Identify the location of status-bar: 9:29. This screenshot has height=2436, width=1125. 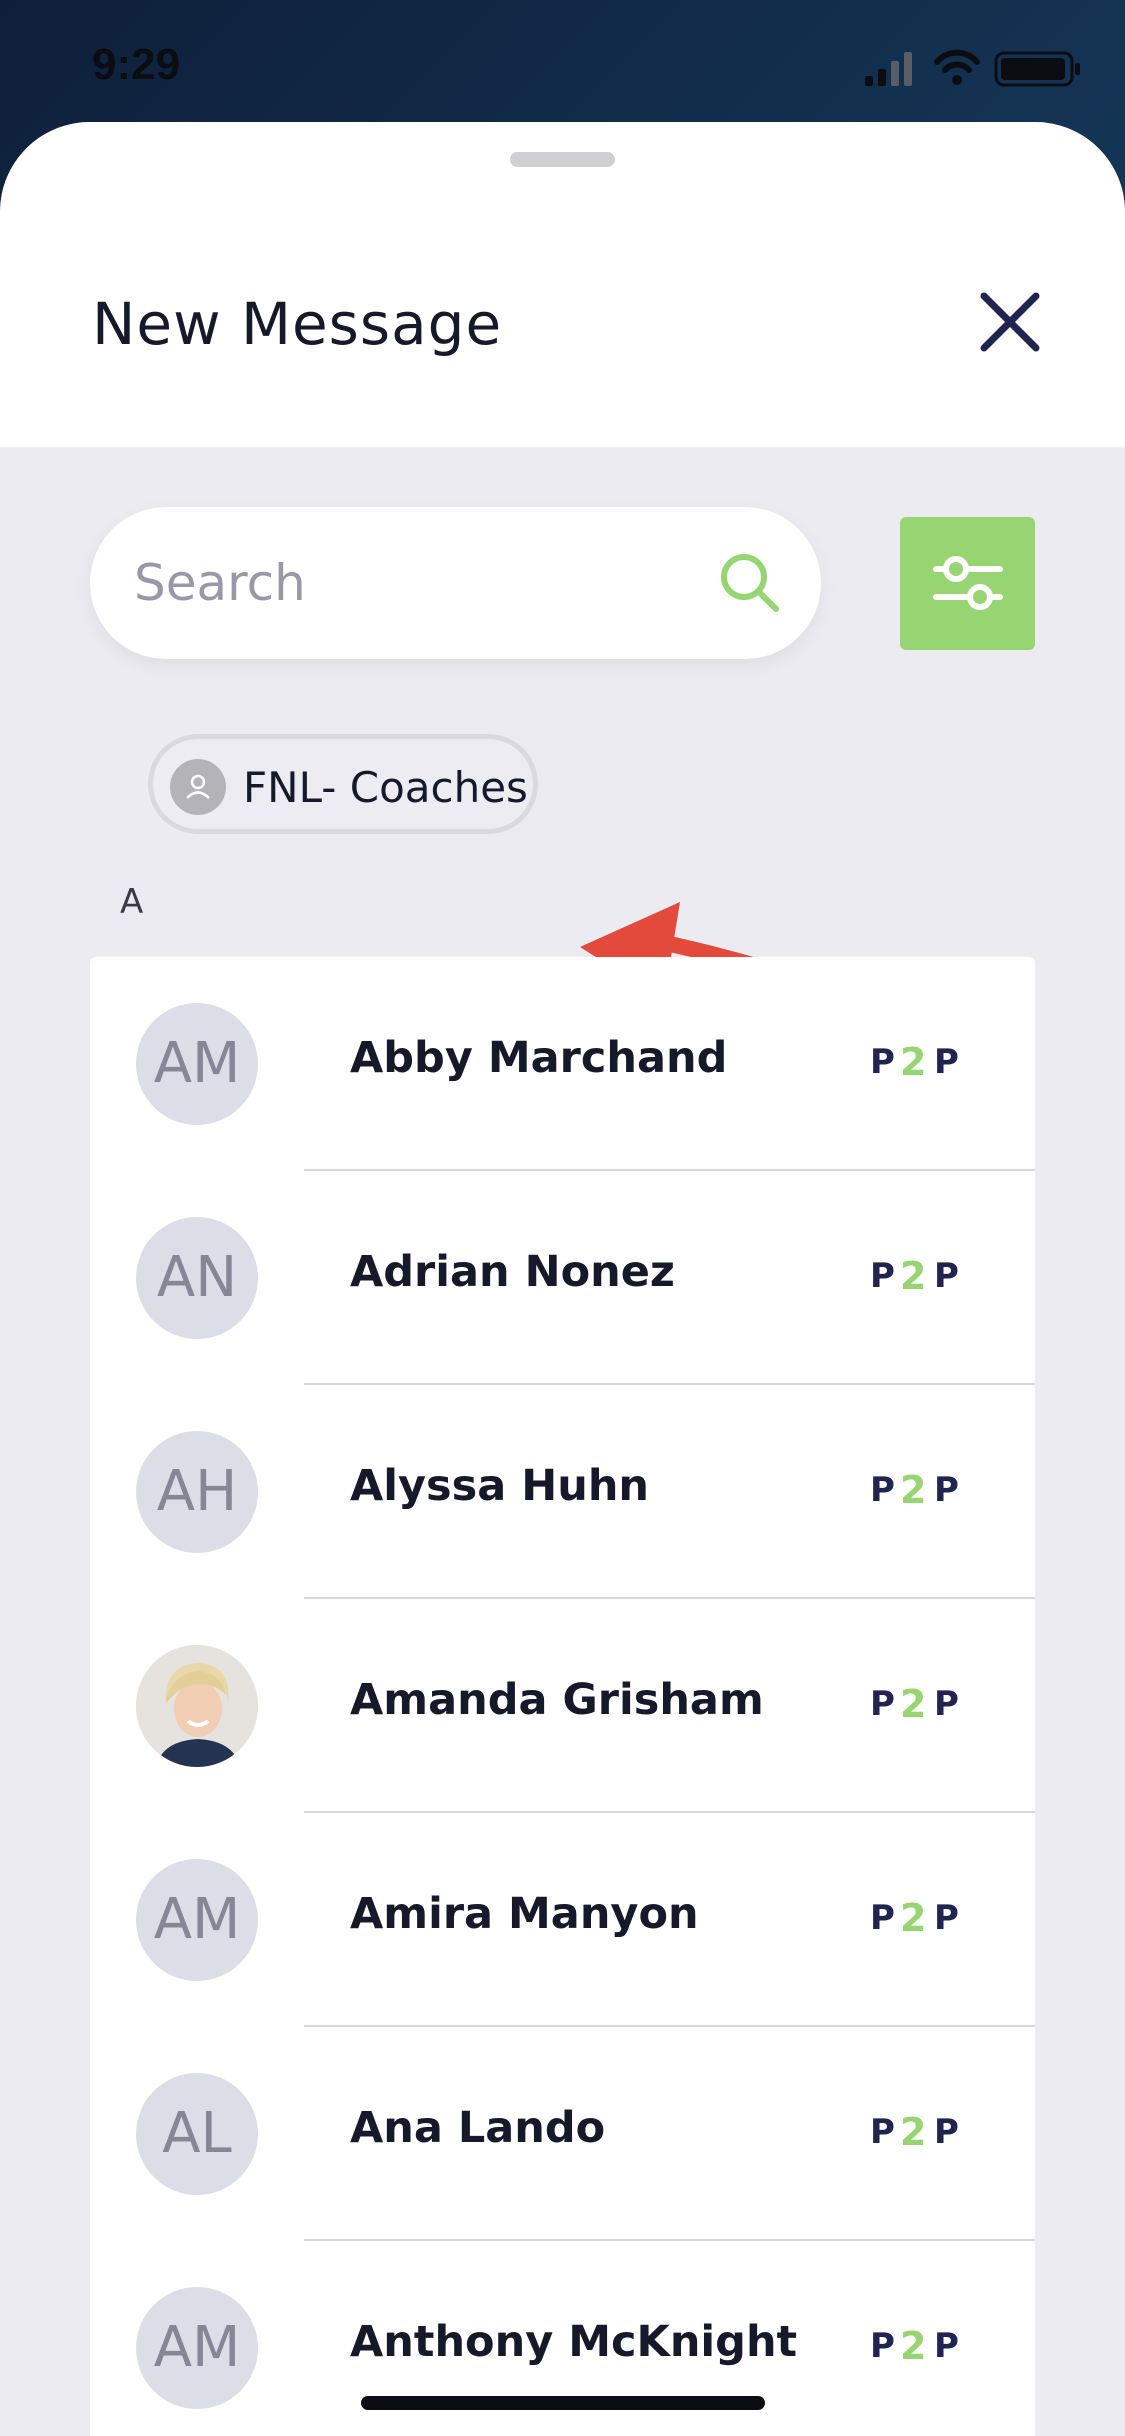
(562, 62).